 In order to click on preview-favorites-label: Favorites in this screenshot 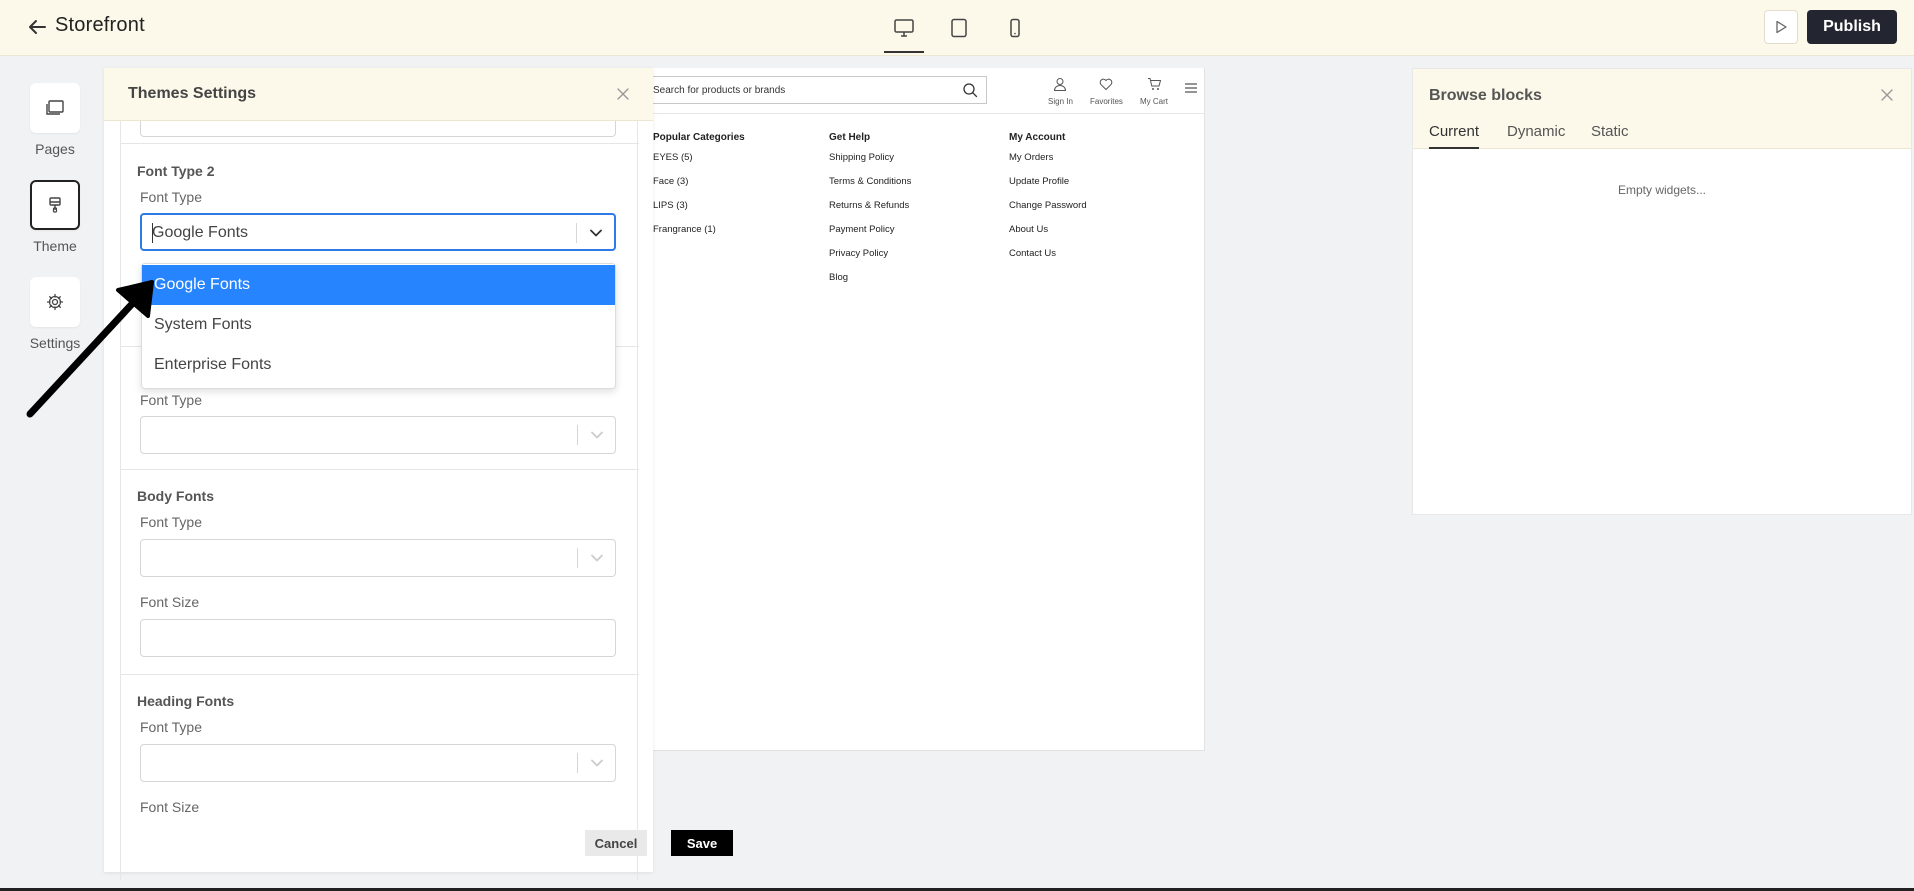, I will do `click(1106, 101)`.